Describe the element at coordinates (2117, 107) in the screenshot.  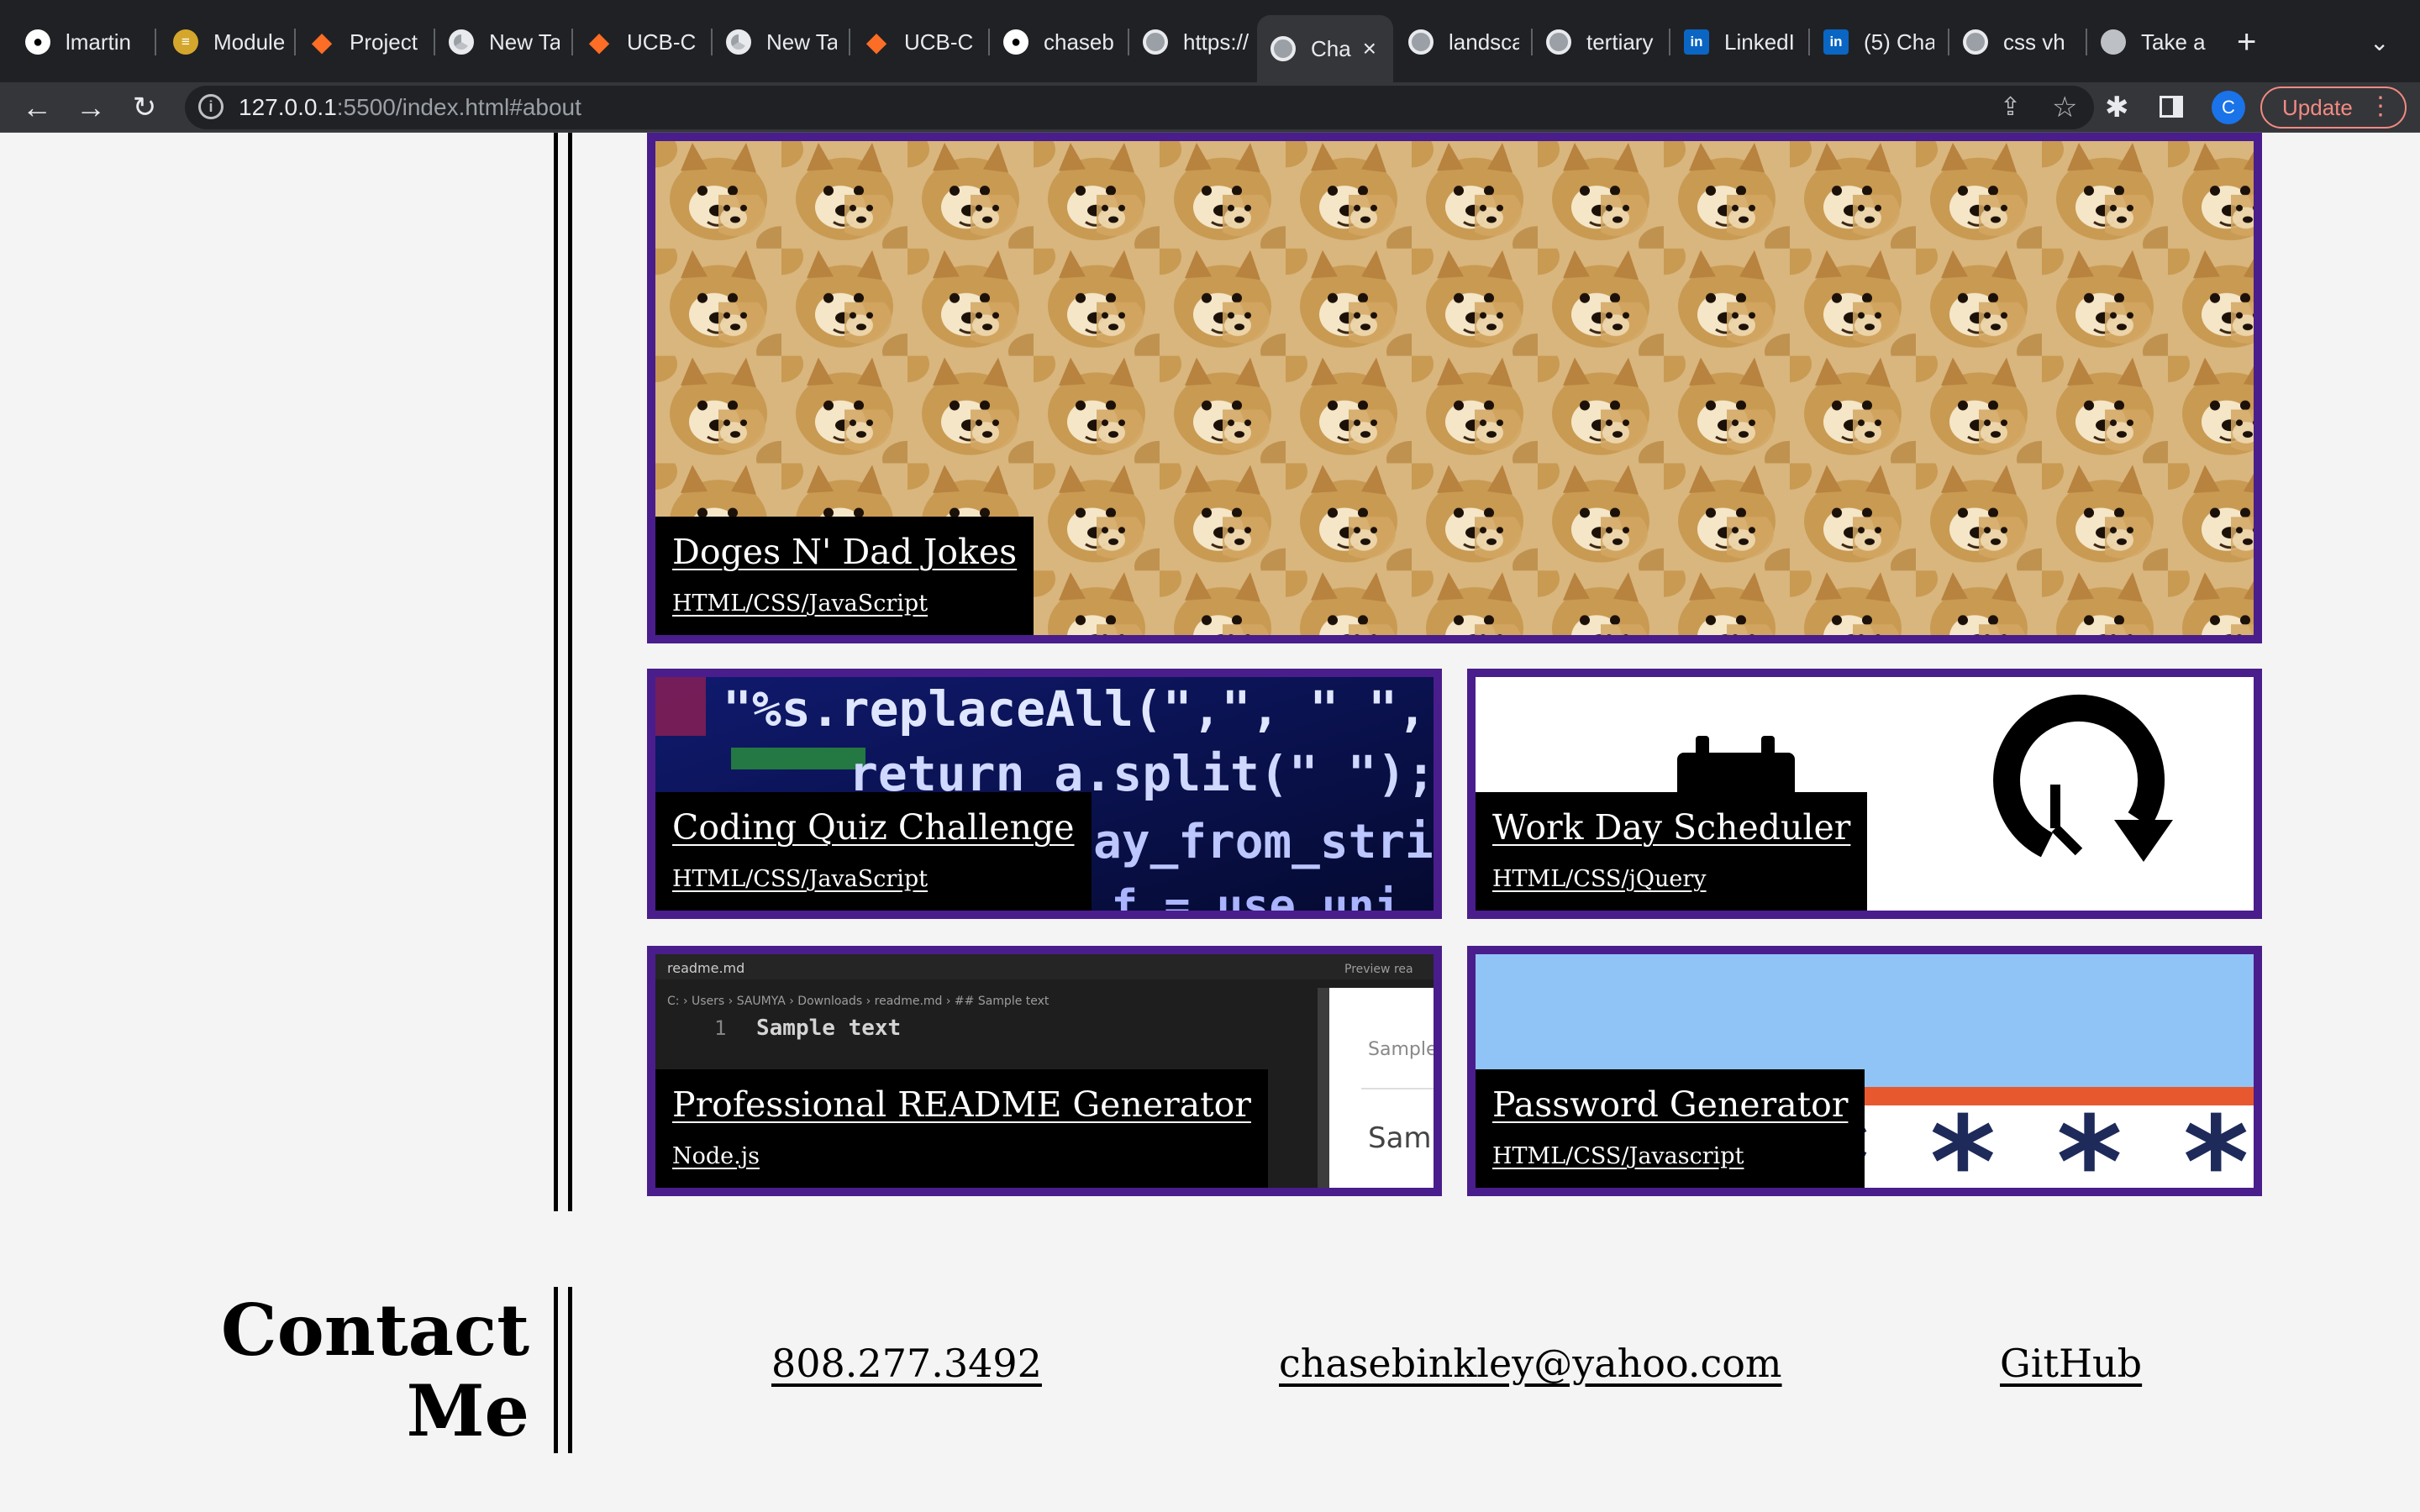
I see `extensions-icon: ✱` at that location.